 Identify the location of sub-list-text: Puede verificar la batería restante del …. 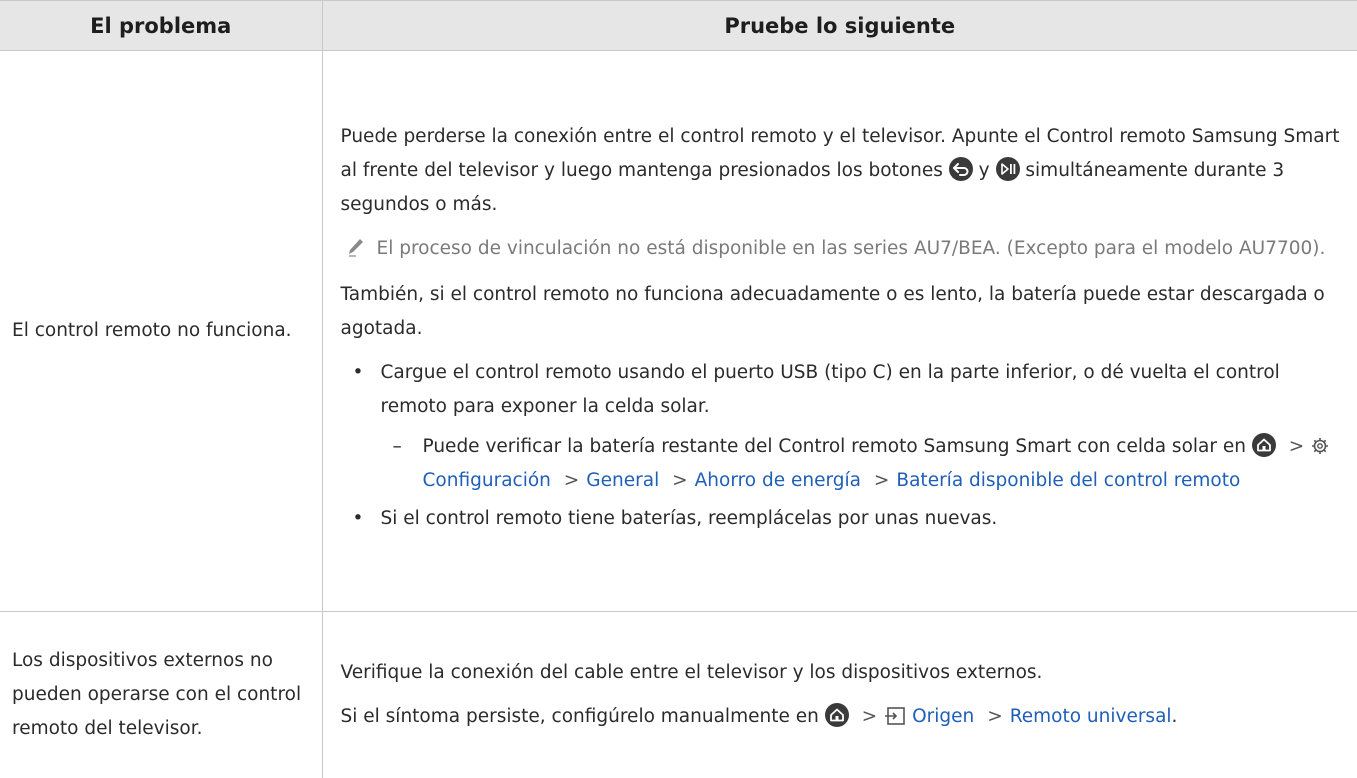
(834, 446).